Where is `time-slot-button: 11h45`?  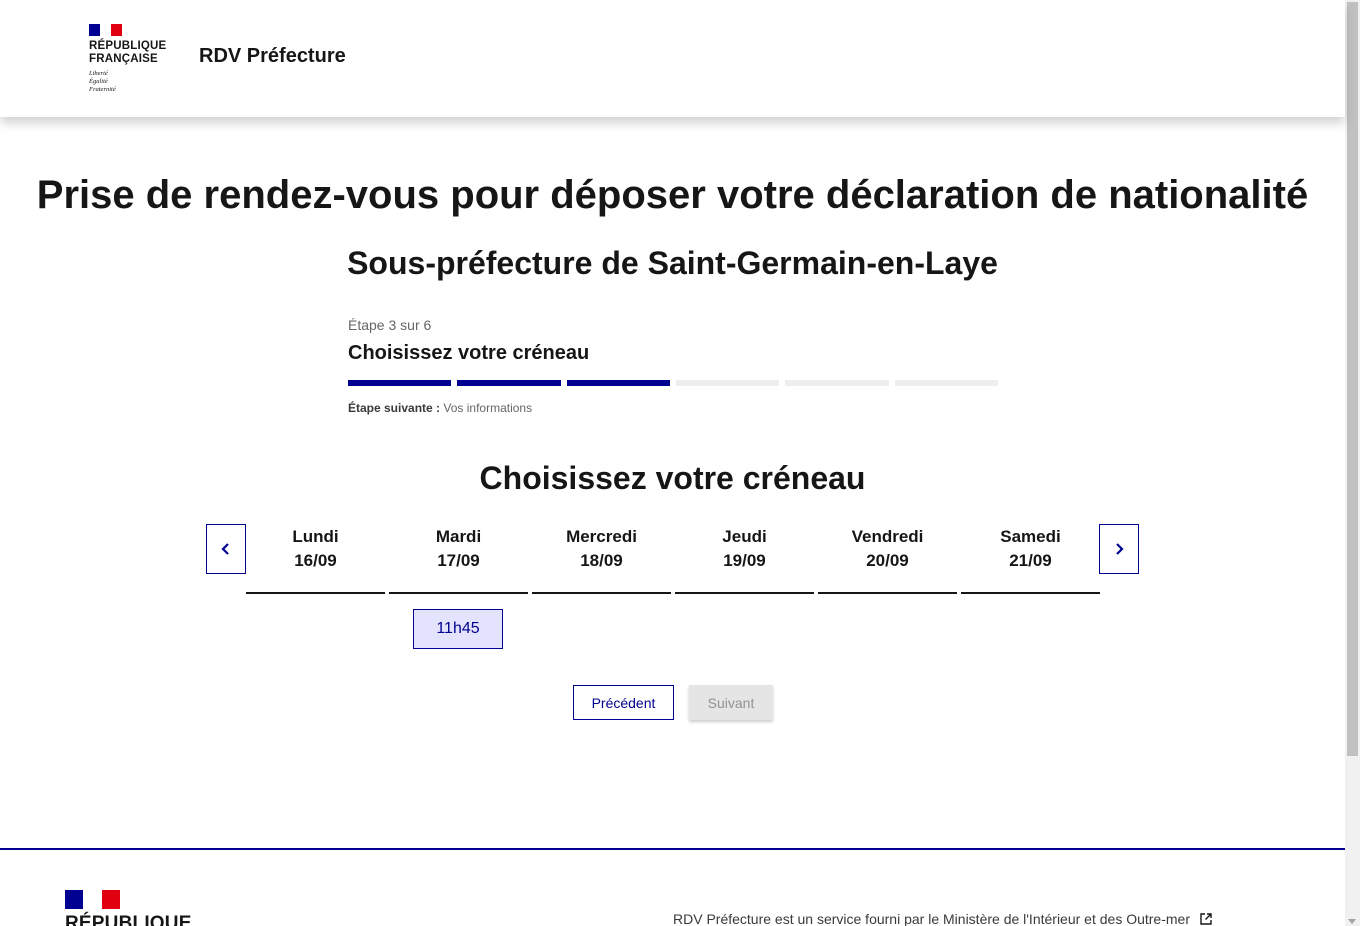
time-slot-button: 11h45 is located at coordinates (458, 629).